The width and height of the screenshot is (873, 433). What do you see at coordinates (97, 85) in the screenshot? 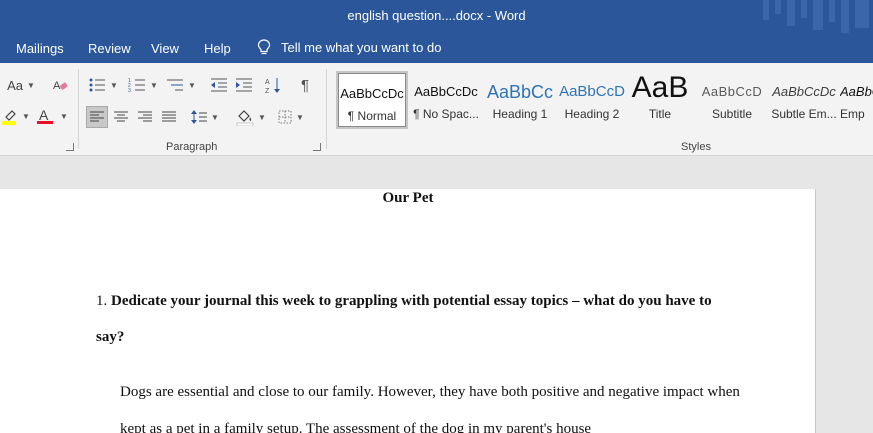
I see `bullets-icon` at bounding box center [97, 85].